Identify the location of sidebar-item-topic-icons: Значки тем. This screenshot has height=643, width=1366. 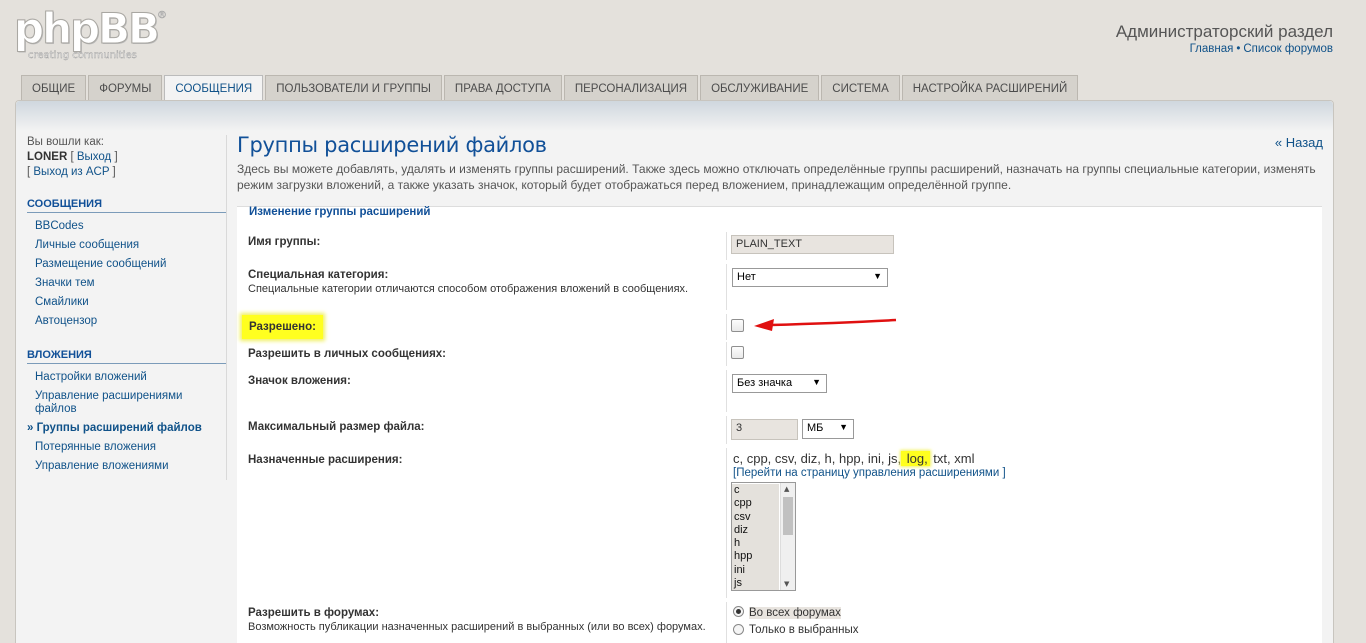
(127, 283).